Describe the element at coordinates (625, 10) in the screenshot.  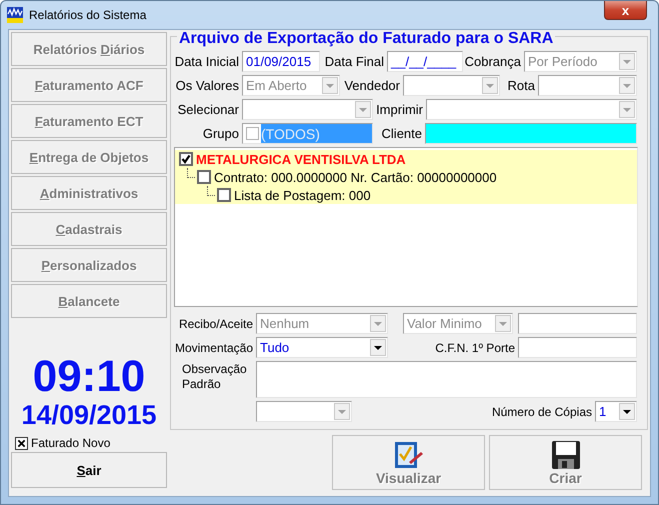
I see `close-button: x` at that location.